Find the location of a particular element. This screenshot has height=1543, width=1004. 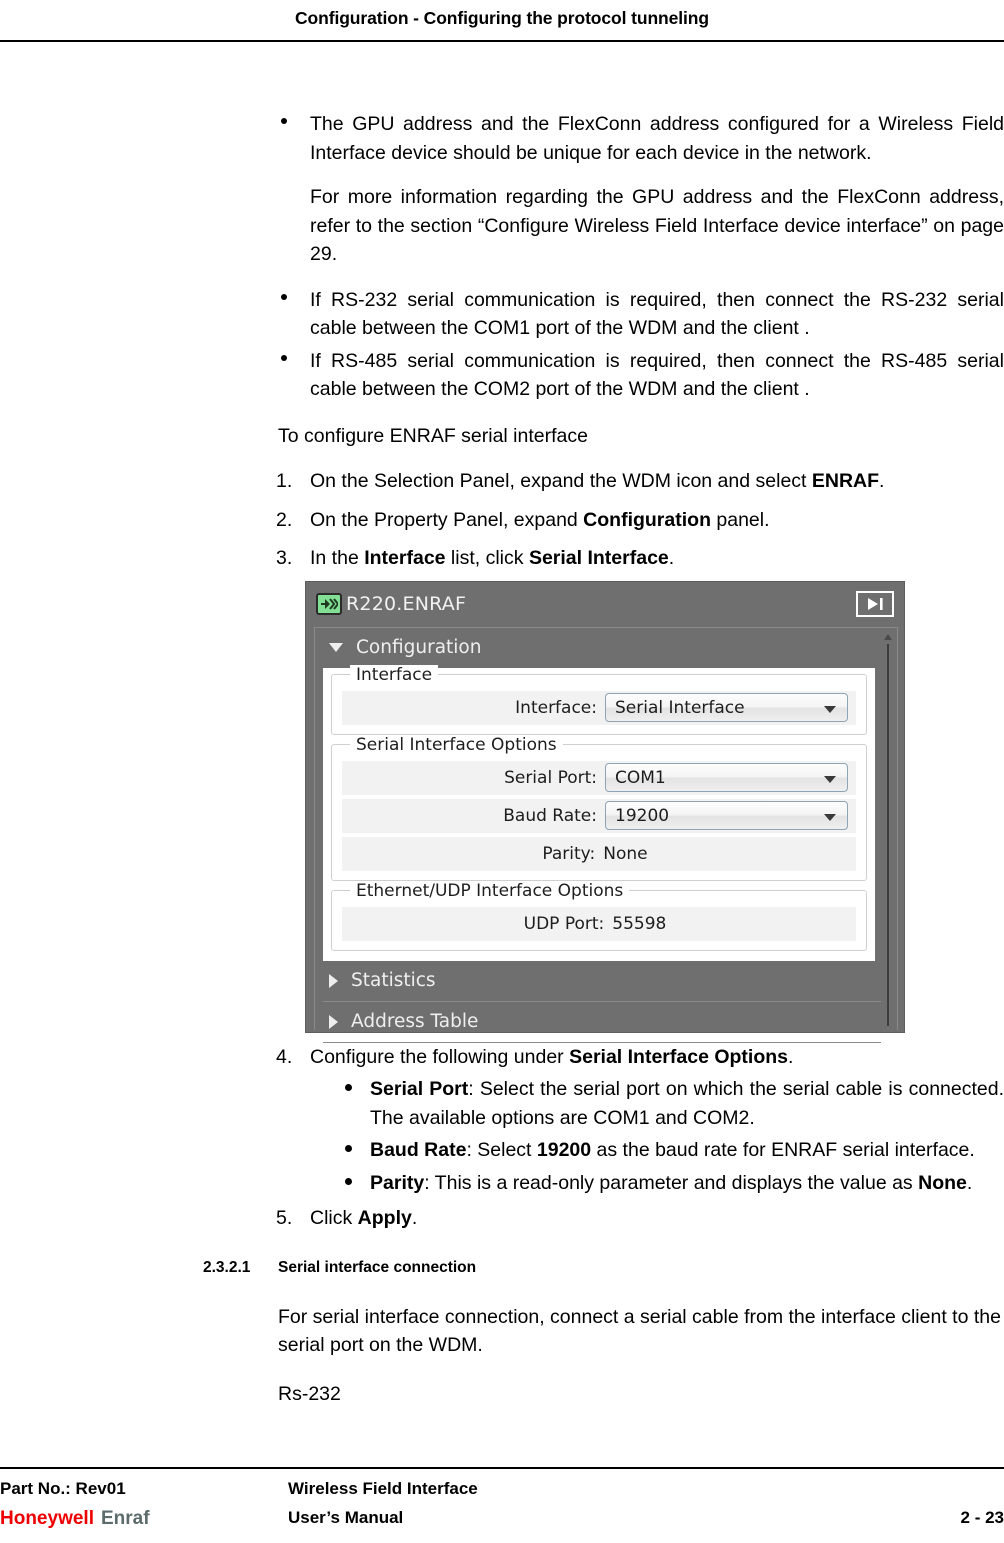

paragraph-rs232-note: Rs-232 is located at coordinates (309, 1393).